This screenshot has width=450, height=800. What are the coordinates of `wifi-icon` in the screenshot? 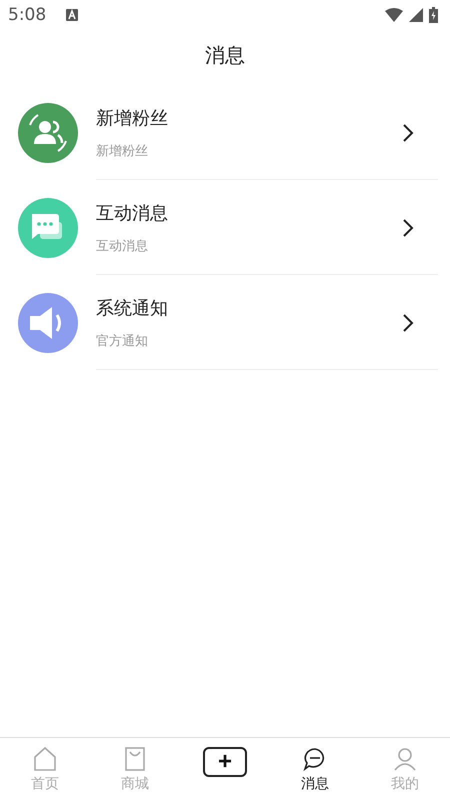 It's located at (394, 15).